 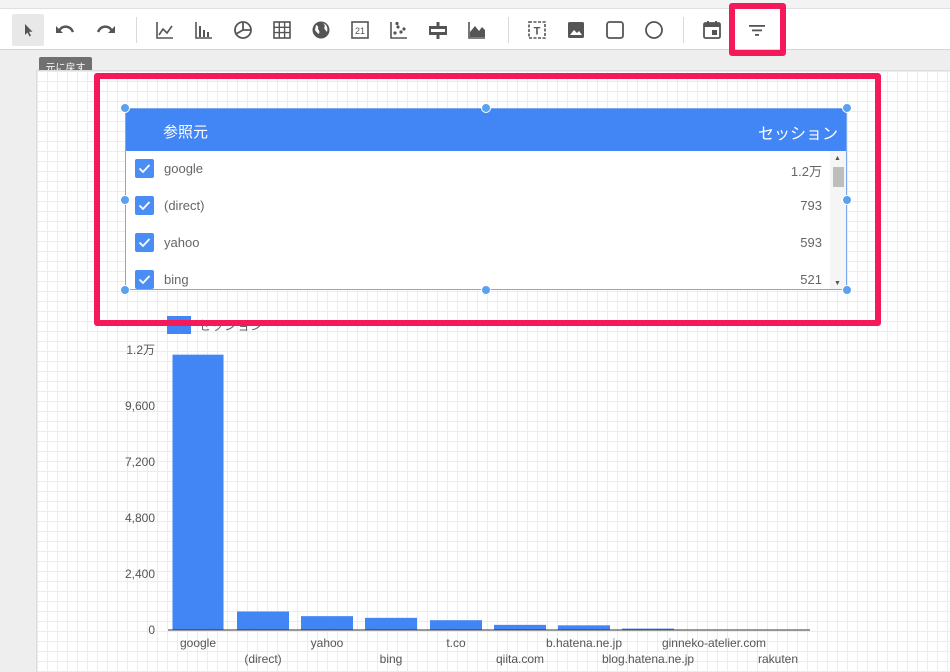 What do you see at coordinates (456, 643) in the screenshot?
I see `x-tick-label: t.co` at bounding box center [456, 643].